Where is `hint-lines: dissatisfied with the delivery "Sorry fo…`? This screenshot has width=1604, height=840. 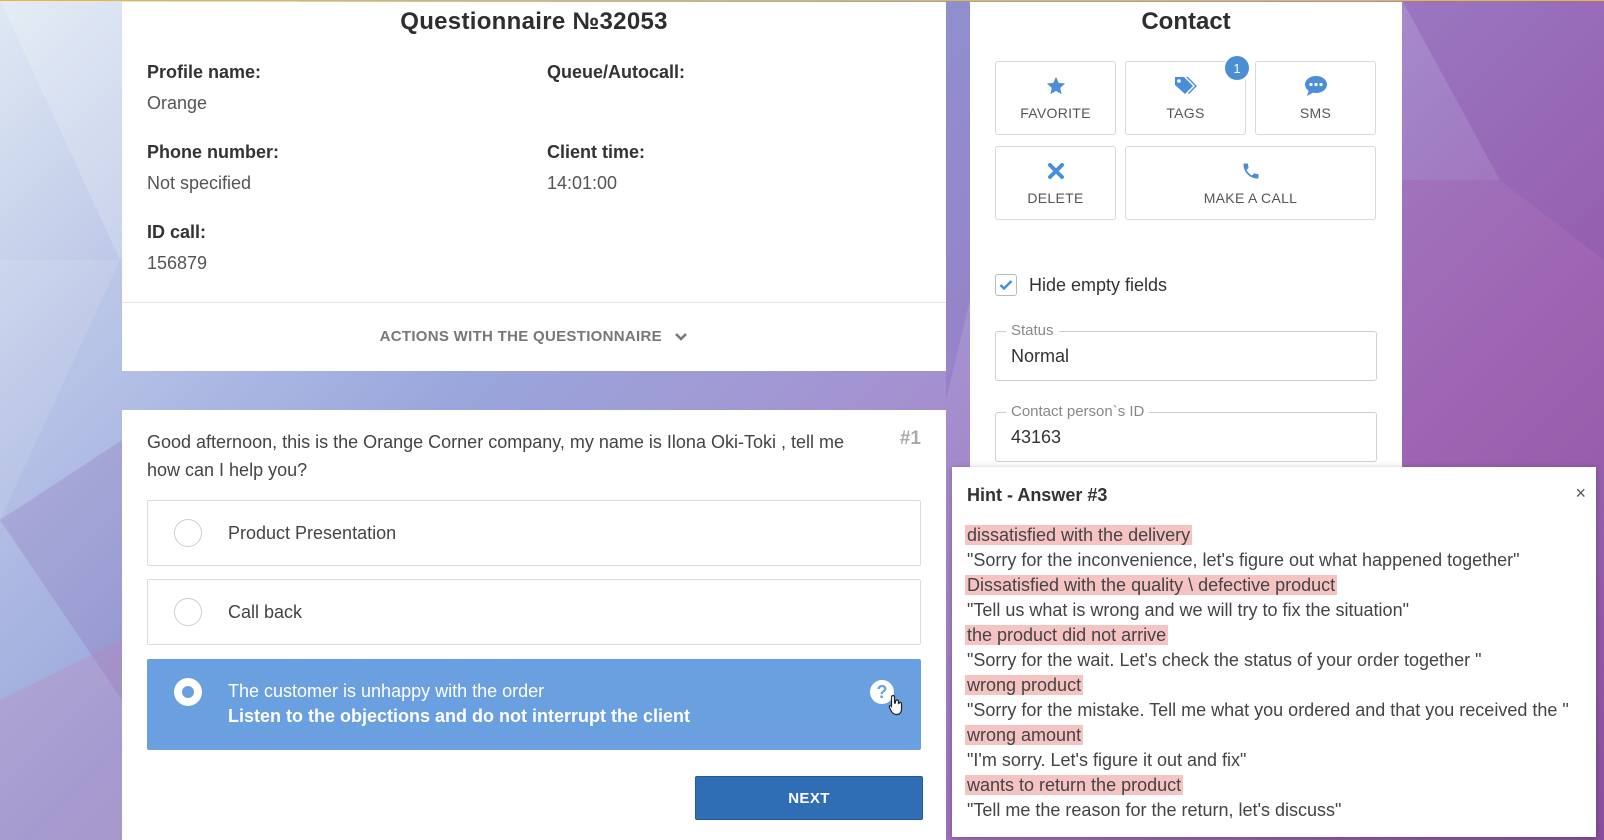 hint-lines: dissatisfied with the delivery "Sorry fo… is located at coordinates (1276, 673).